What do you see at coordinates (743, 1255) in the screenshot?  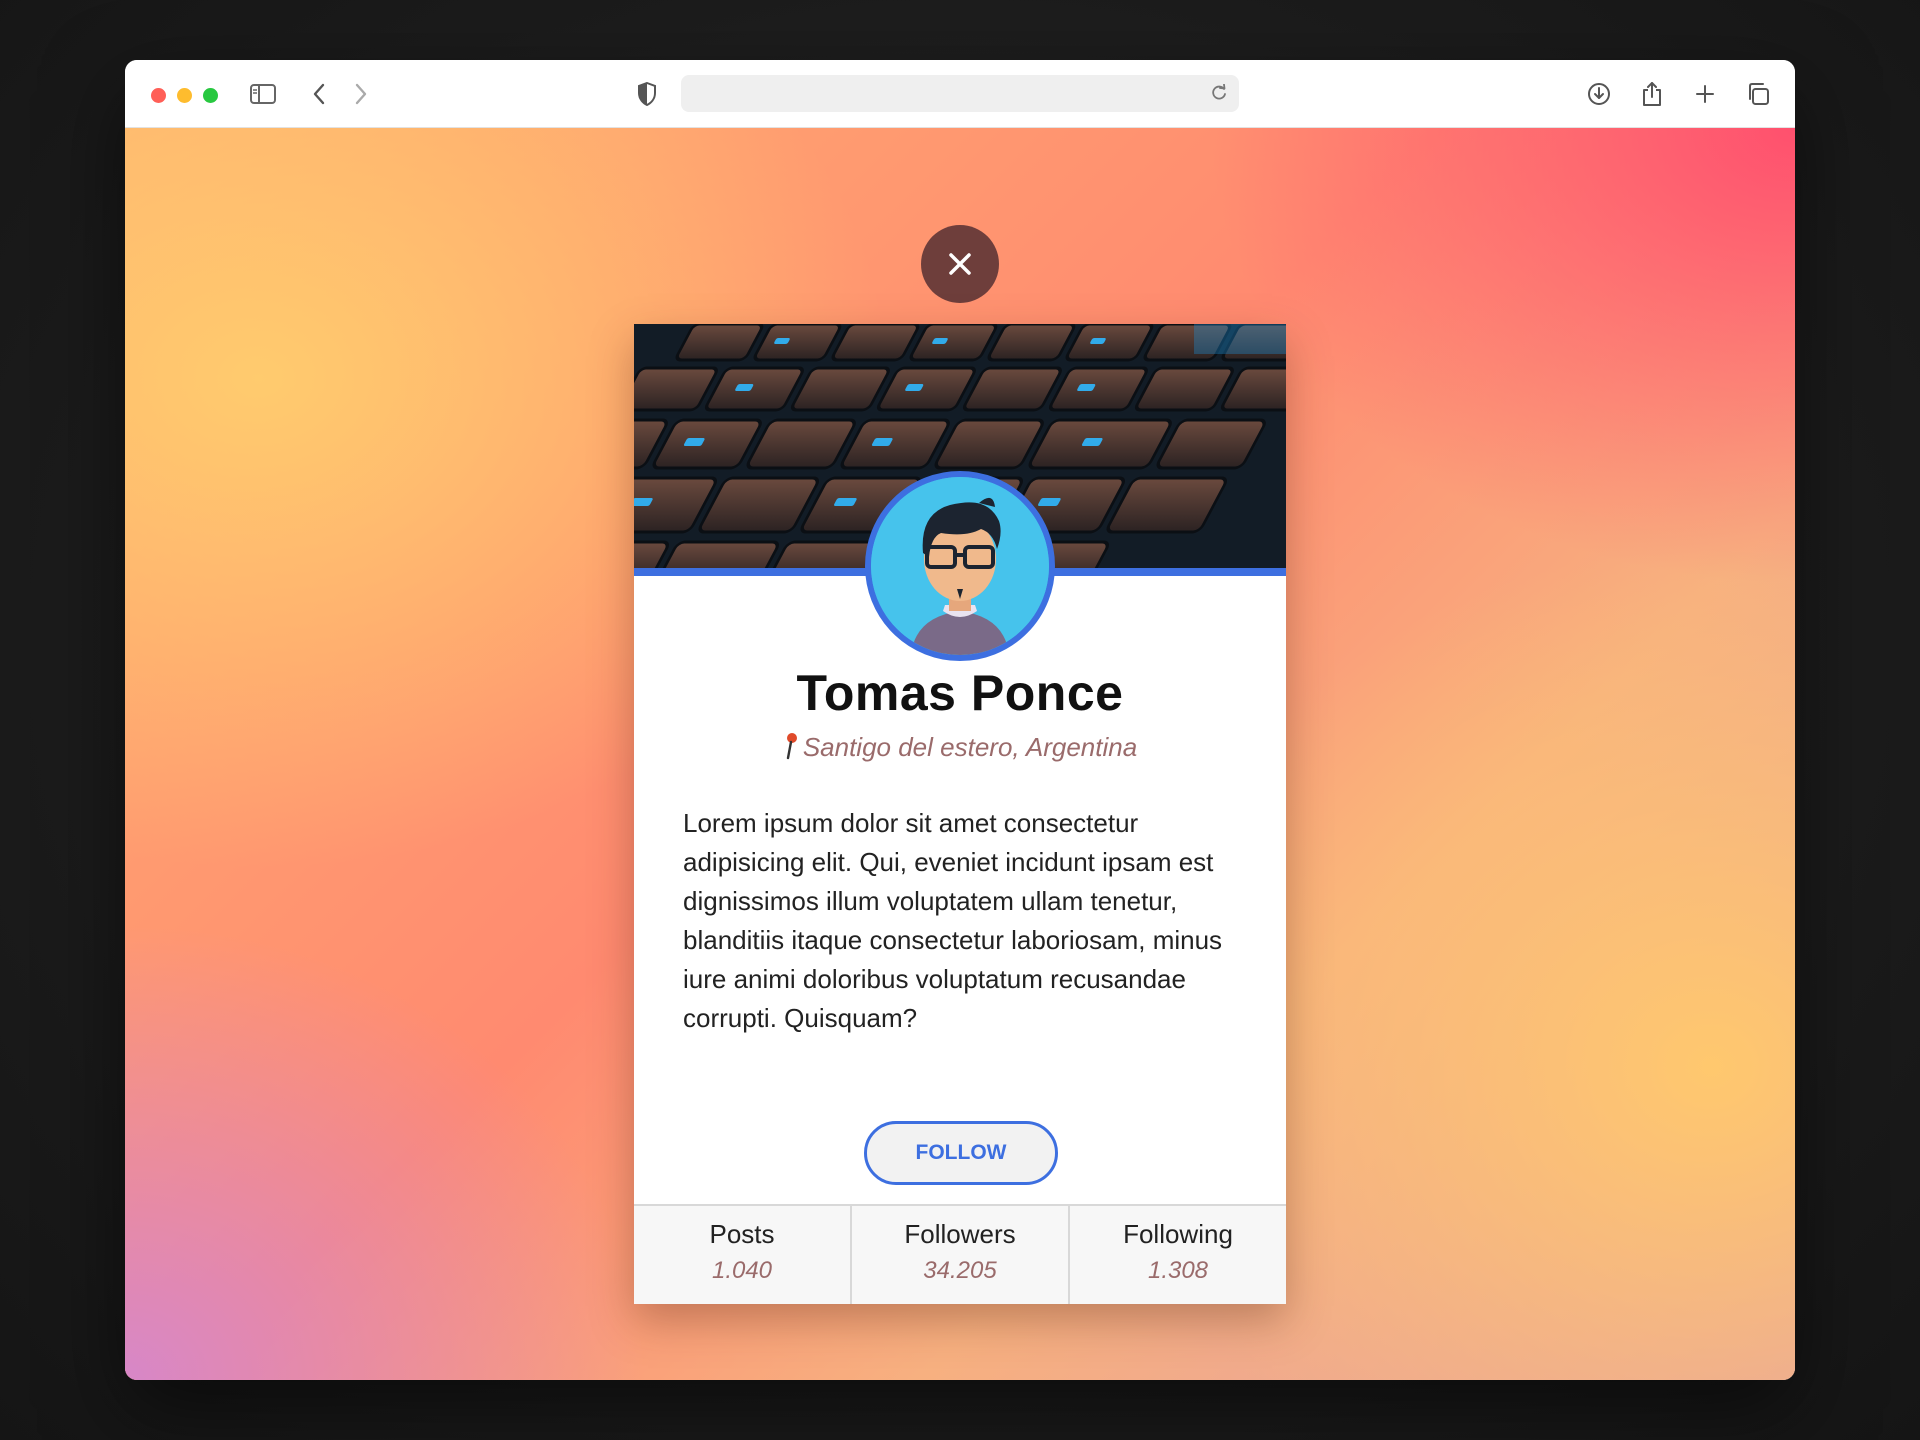 I see `stat-posts: Posts 1.040` at bounding box center [743, 1255].